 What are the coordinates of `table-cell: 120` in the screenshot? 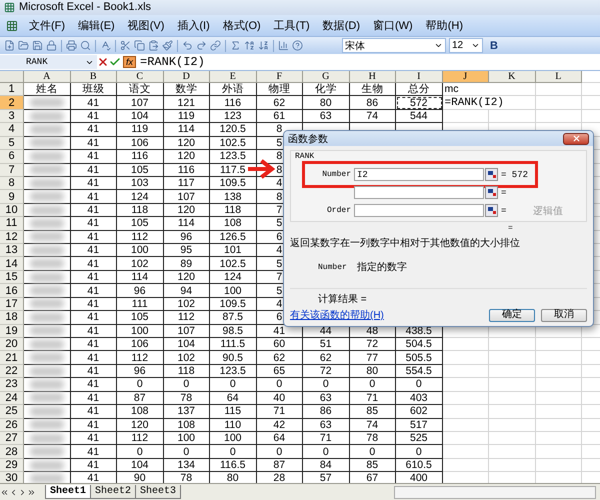 It's located at (140, 425).